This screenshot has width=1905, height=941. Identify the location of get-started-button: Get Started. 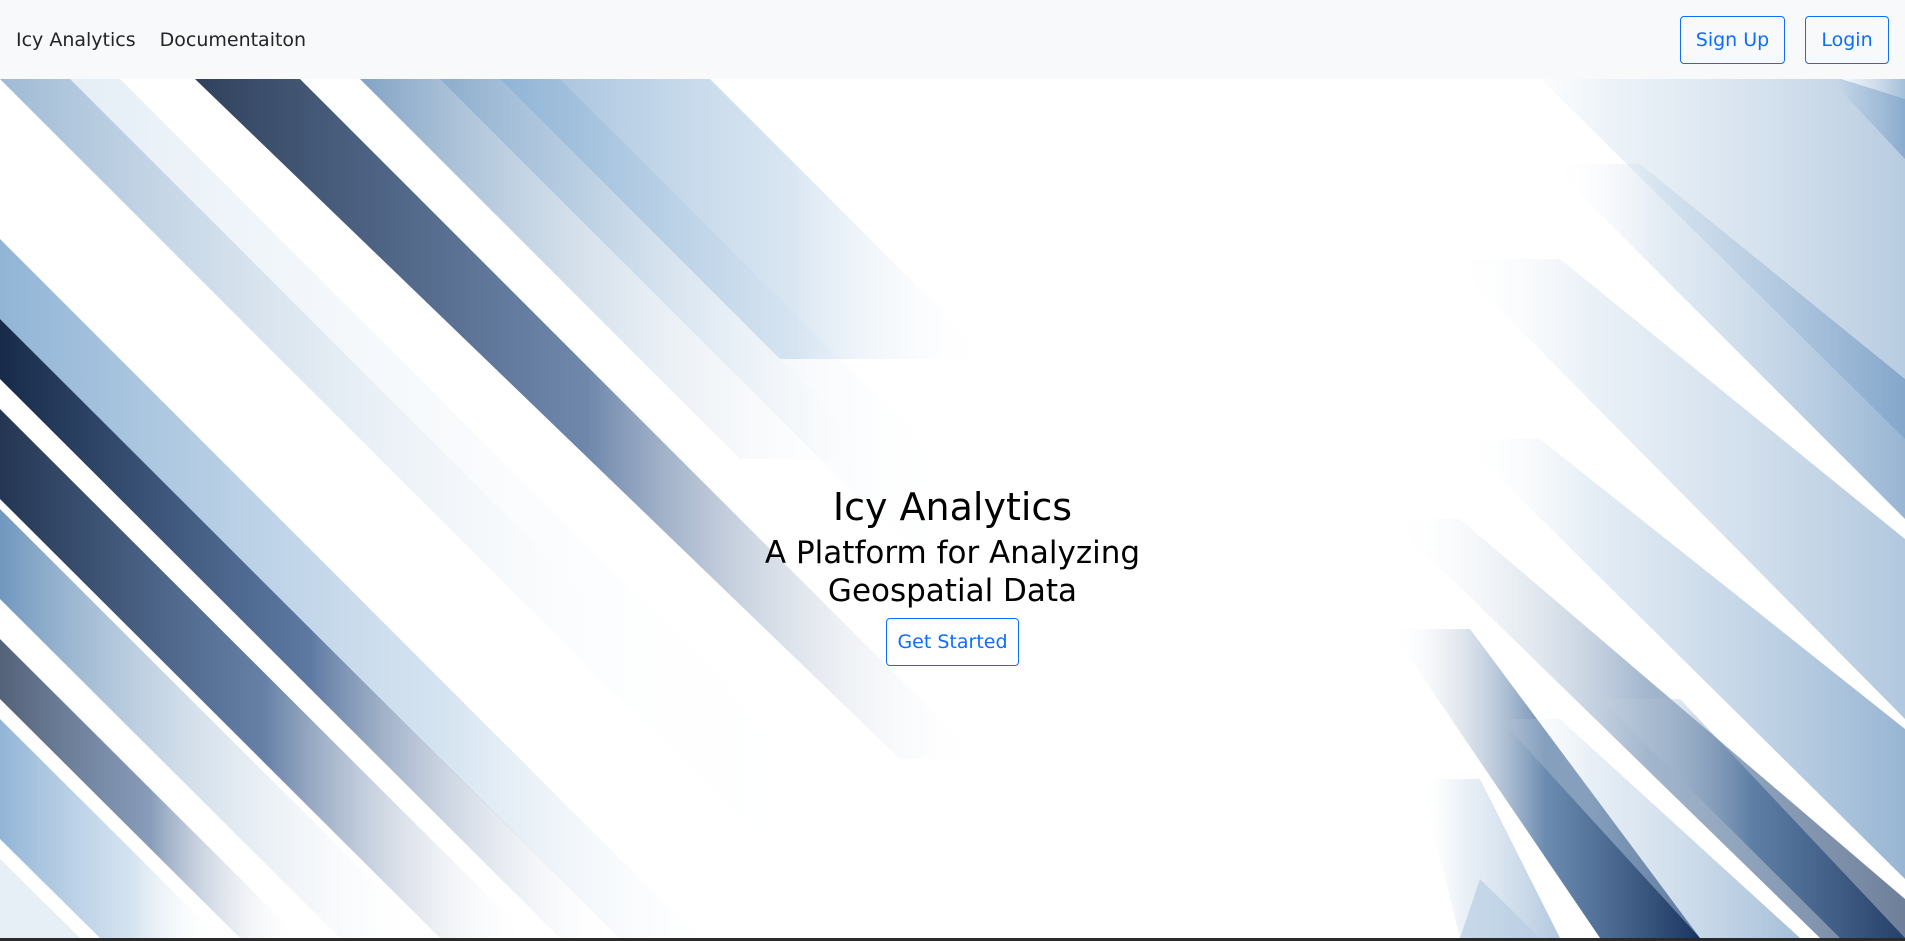
(952, 642).